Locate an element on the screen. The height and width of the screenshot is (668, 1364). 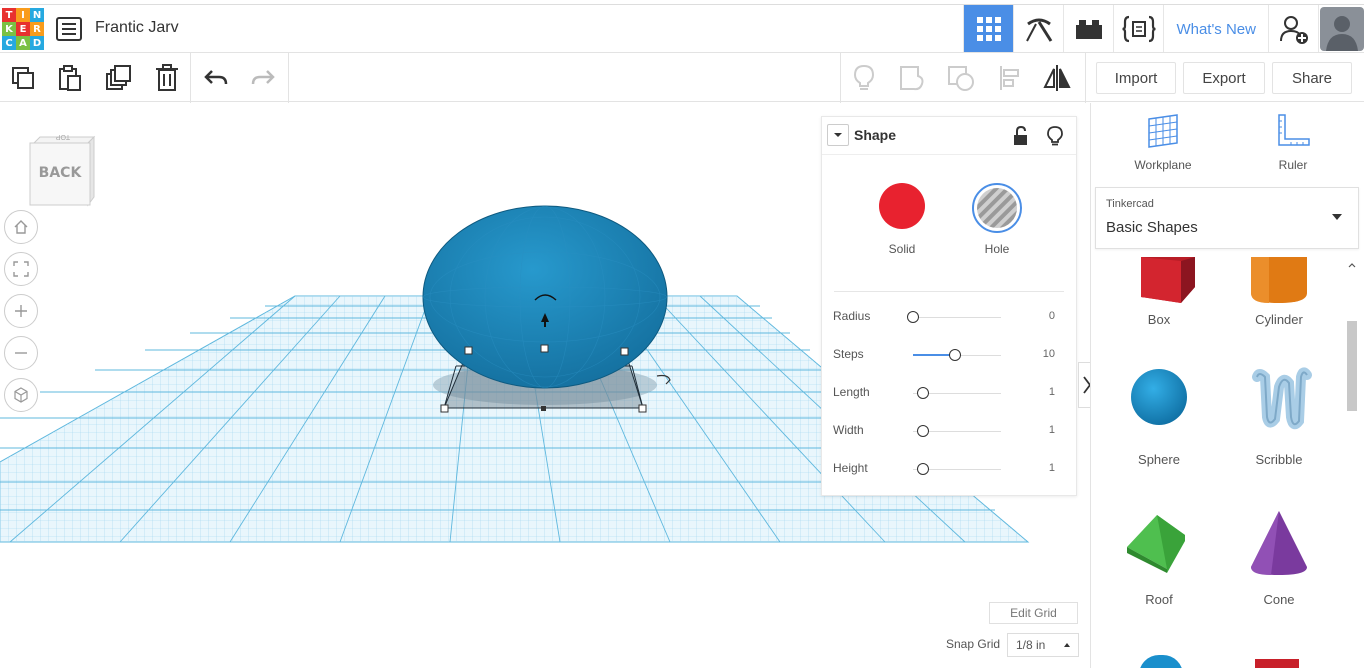
logo-letter: D is located at coordinates (37, 43).